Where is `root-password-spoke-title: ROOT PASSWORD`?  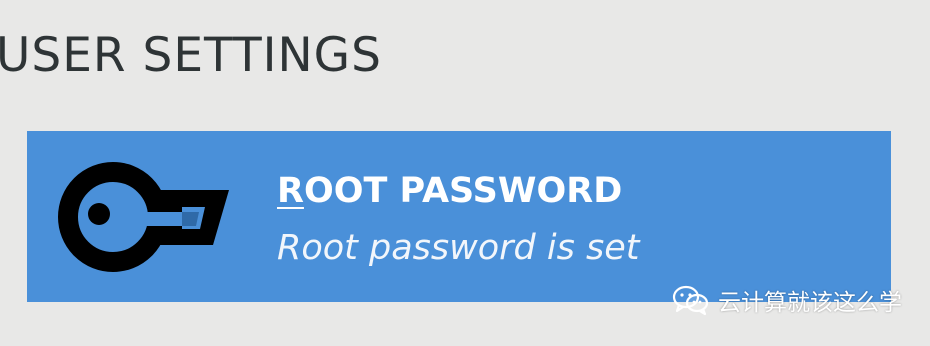
root-password-spoke-title: ROOT PASSWORD is located at coordinates (449, 191).